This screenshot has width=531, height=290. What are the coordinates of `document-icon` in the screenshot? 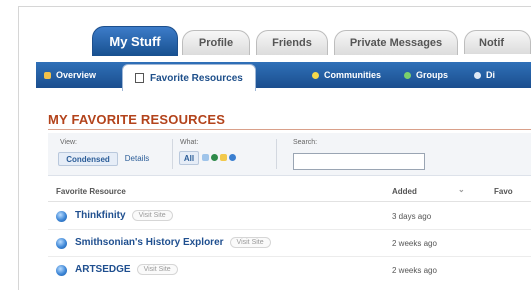 It's located at (139, 78).